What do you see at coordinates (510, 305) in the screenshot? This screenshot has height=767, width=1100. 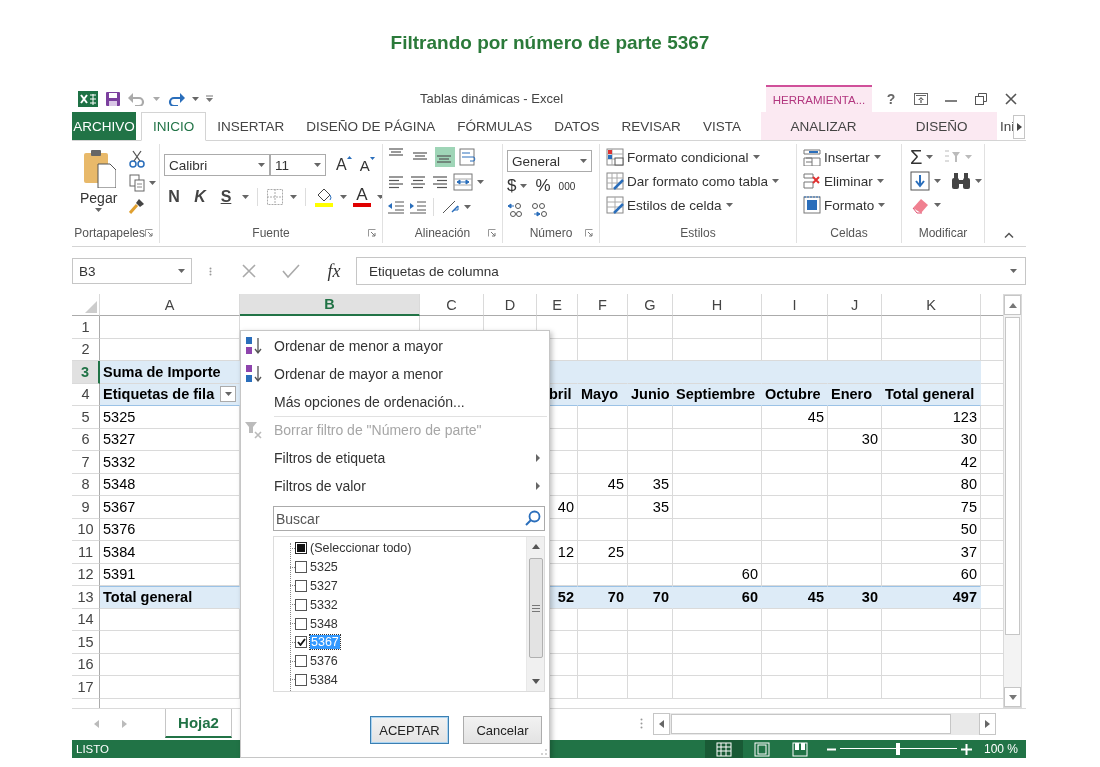 I see `column-header: D` at bounding box center [510, 305].